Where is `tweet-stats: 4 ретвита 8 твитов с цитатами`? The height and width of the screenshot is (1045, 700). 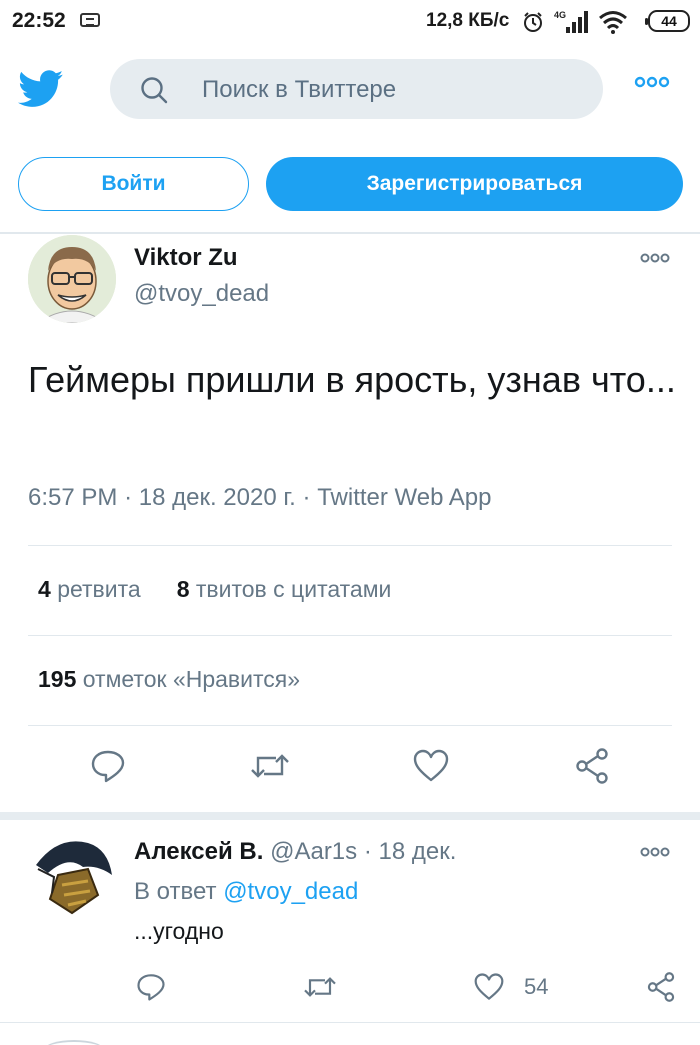 tweet-stats: 4 ретвита 8 твитов с цитатами is located at coordinates (214, 589).